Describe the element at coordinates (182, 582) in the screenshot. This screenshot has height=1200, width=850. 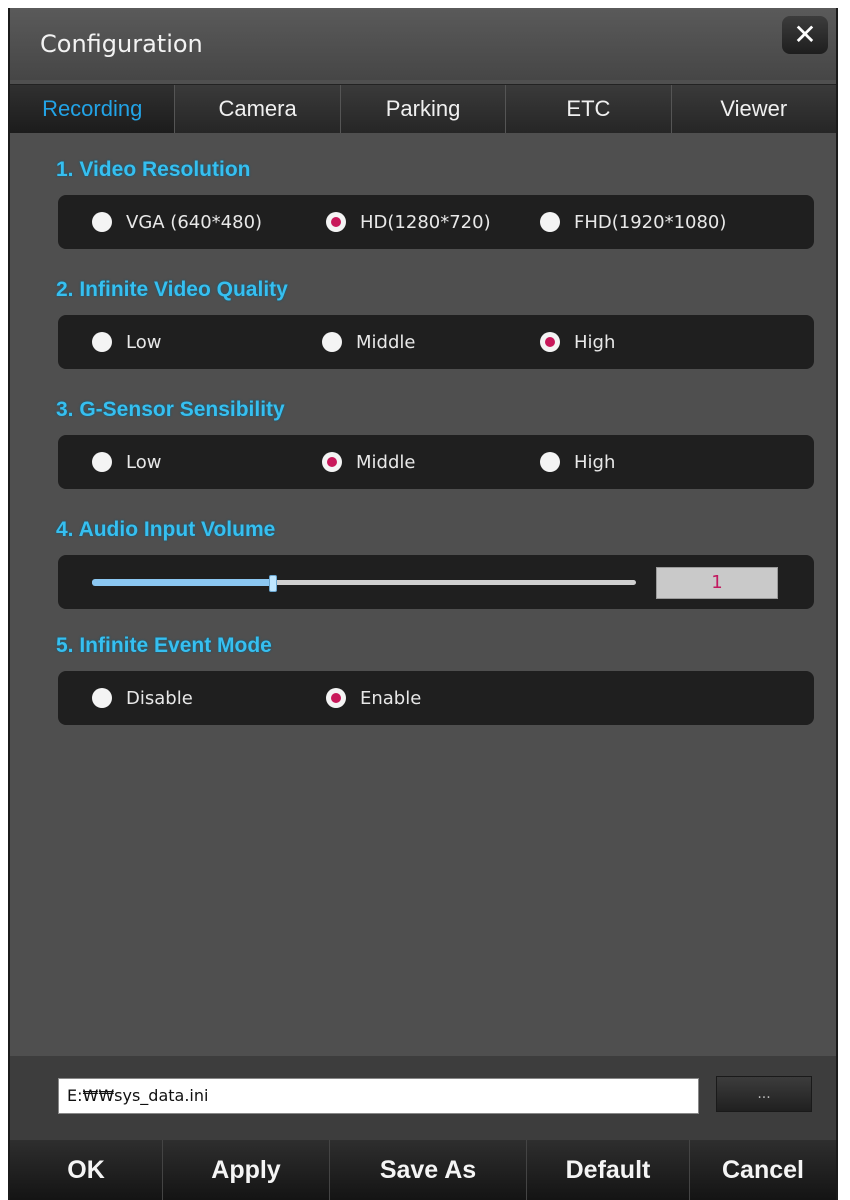
I see `volume-slider-fill` at that location.